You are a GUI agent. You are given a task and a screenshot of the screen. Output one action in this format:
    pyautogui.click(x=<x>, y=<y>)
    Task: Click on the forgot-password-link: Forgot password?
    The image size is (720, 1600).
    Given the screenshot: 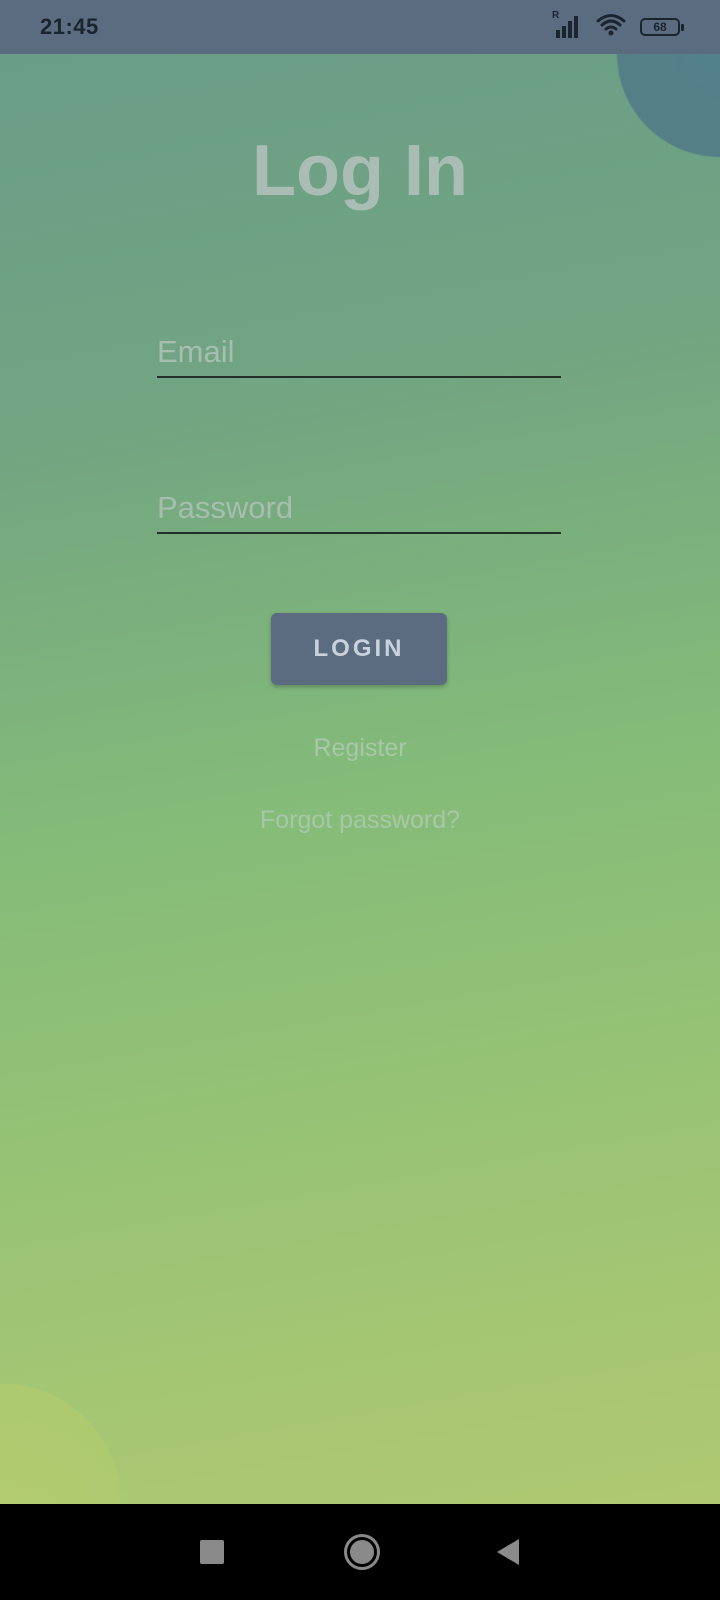 What is the action you would take?
    pyautogui.click(x=360, y=820)
    